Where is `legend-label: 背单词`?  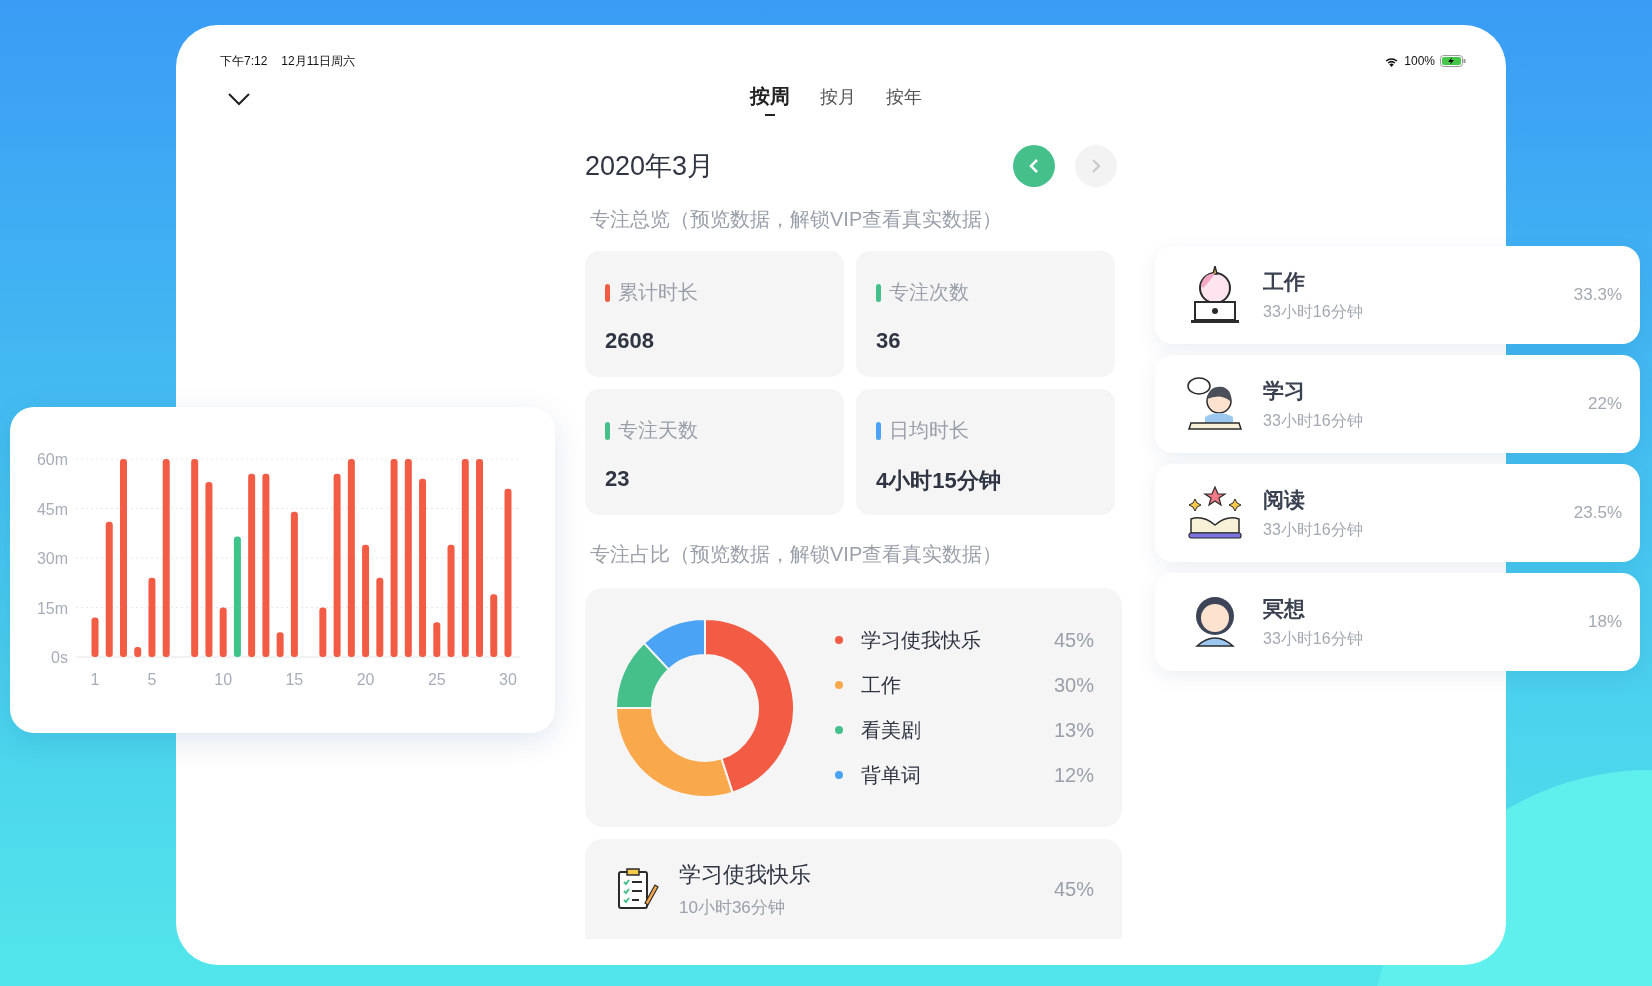
legend-label: 背单词 is located at coordinates (891, 775).